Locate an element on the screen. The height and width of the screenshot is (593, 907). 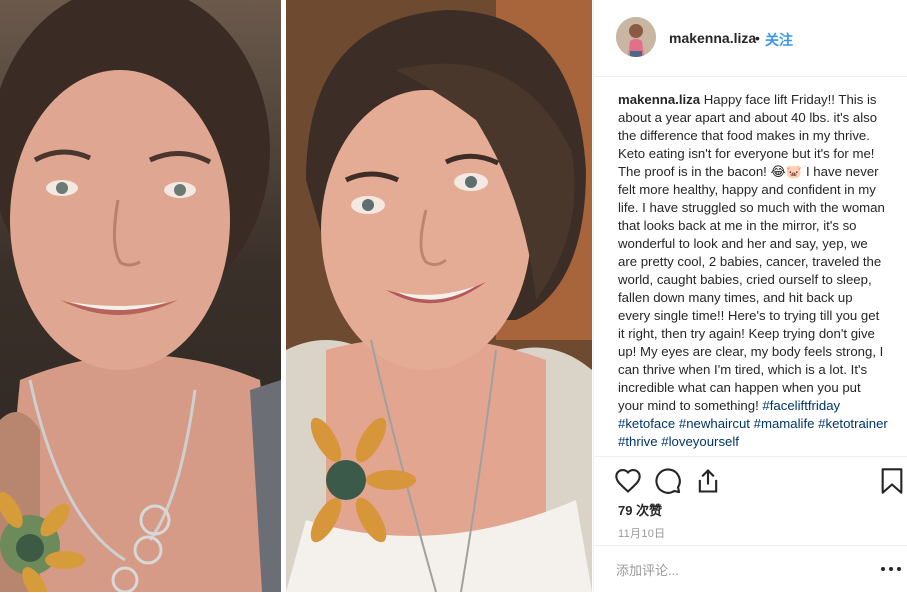
caption-username: makenna.liza is located at coordinates (659, 99).